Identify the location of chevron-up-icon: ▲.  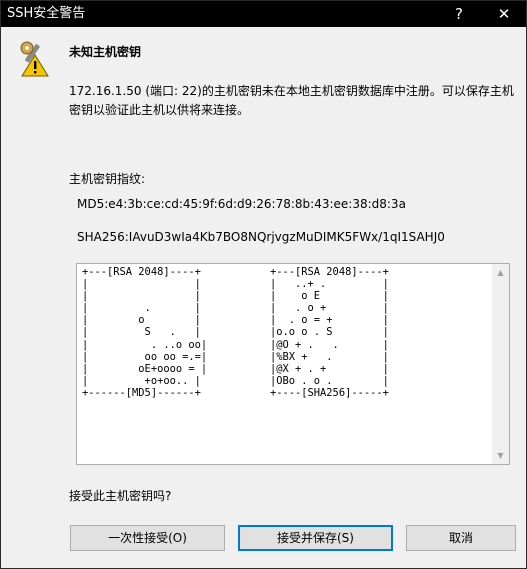
(500, 272).